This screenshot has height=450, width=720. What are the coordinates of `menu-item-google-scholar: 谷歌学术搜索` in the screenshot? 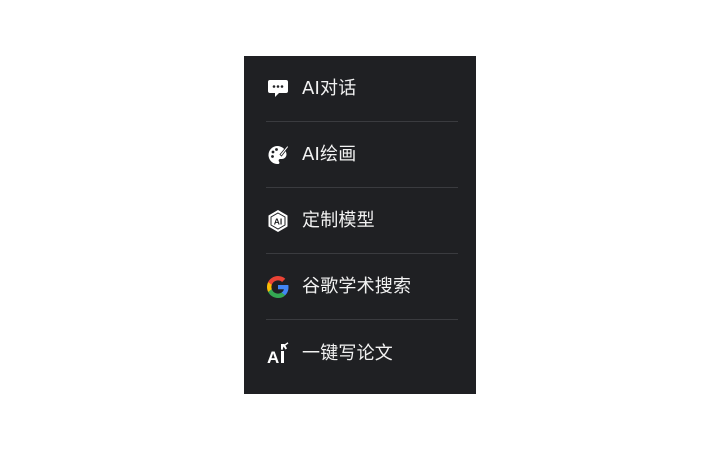 It's located at (362, 287).